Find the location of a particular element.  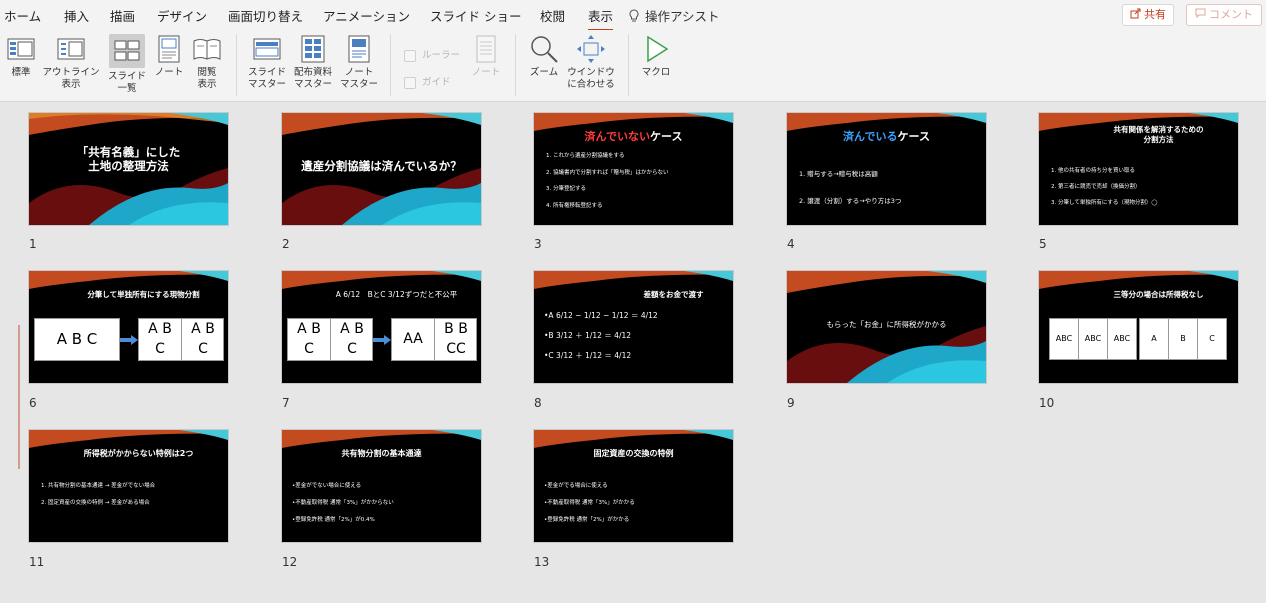

slide-title: 済んでいないケース is located at coordinates (633, 136).